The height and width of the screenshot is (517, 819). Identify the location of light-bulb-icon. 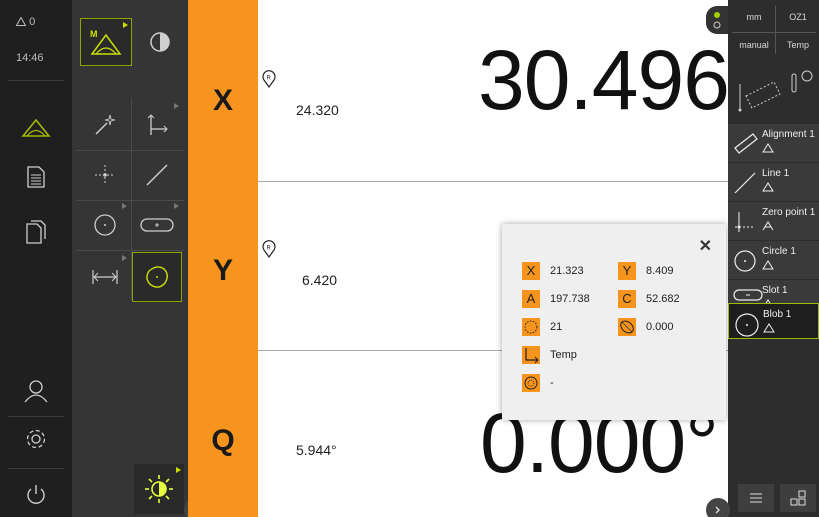
(159, 489).